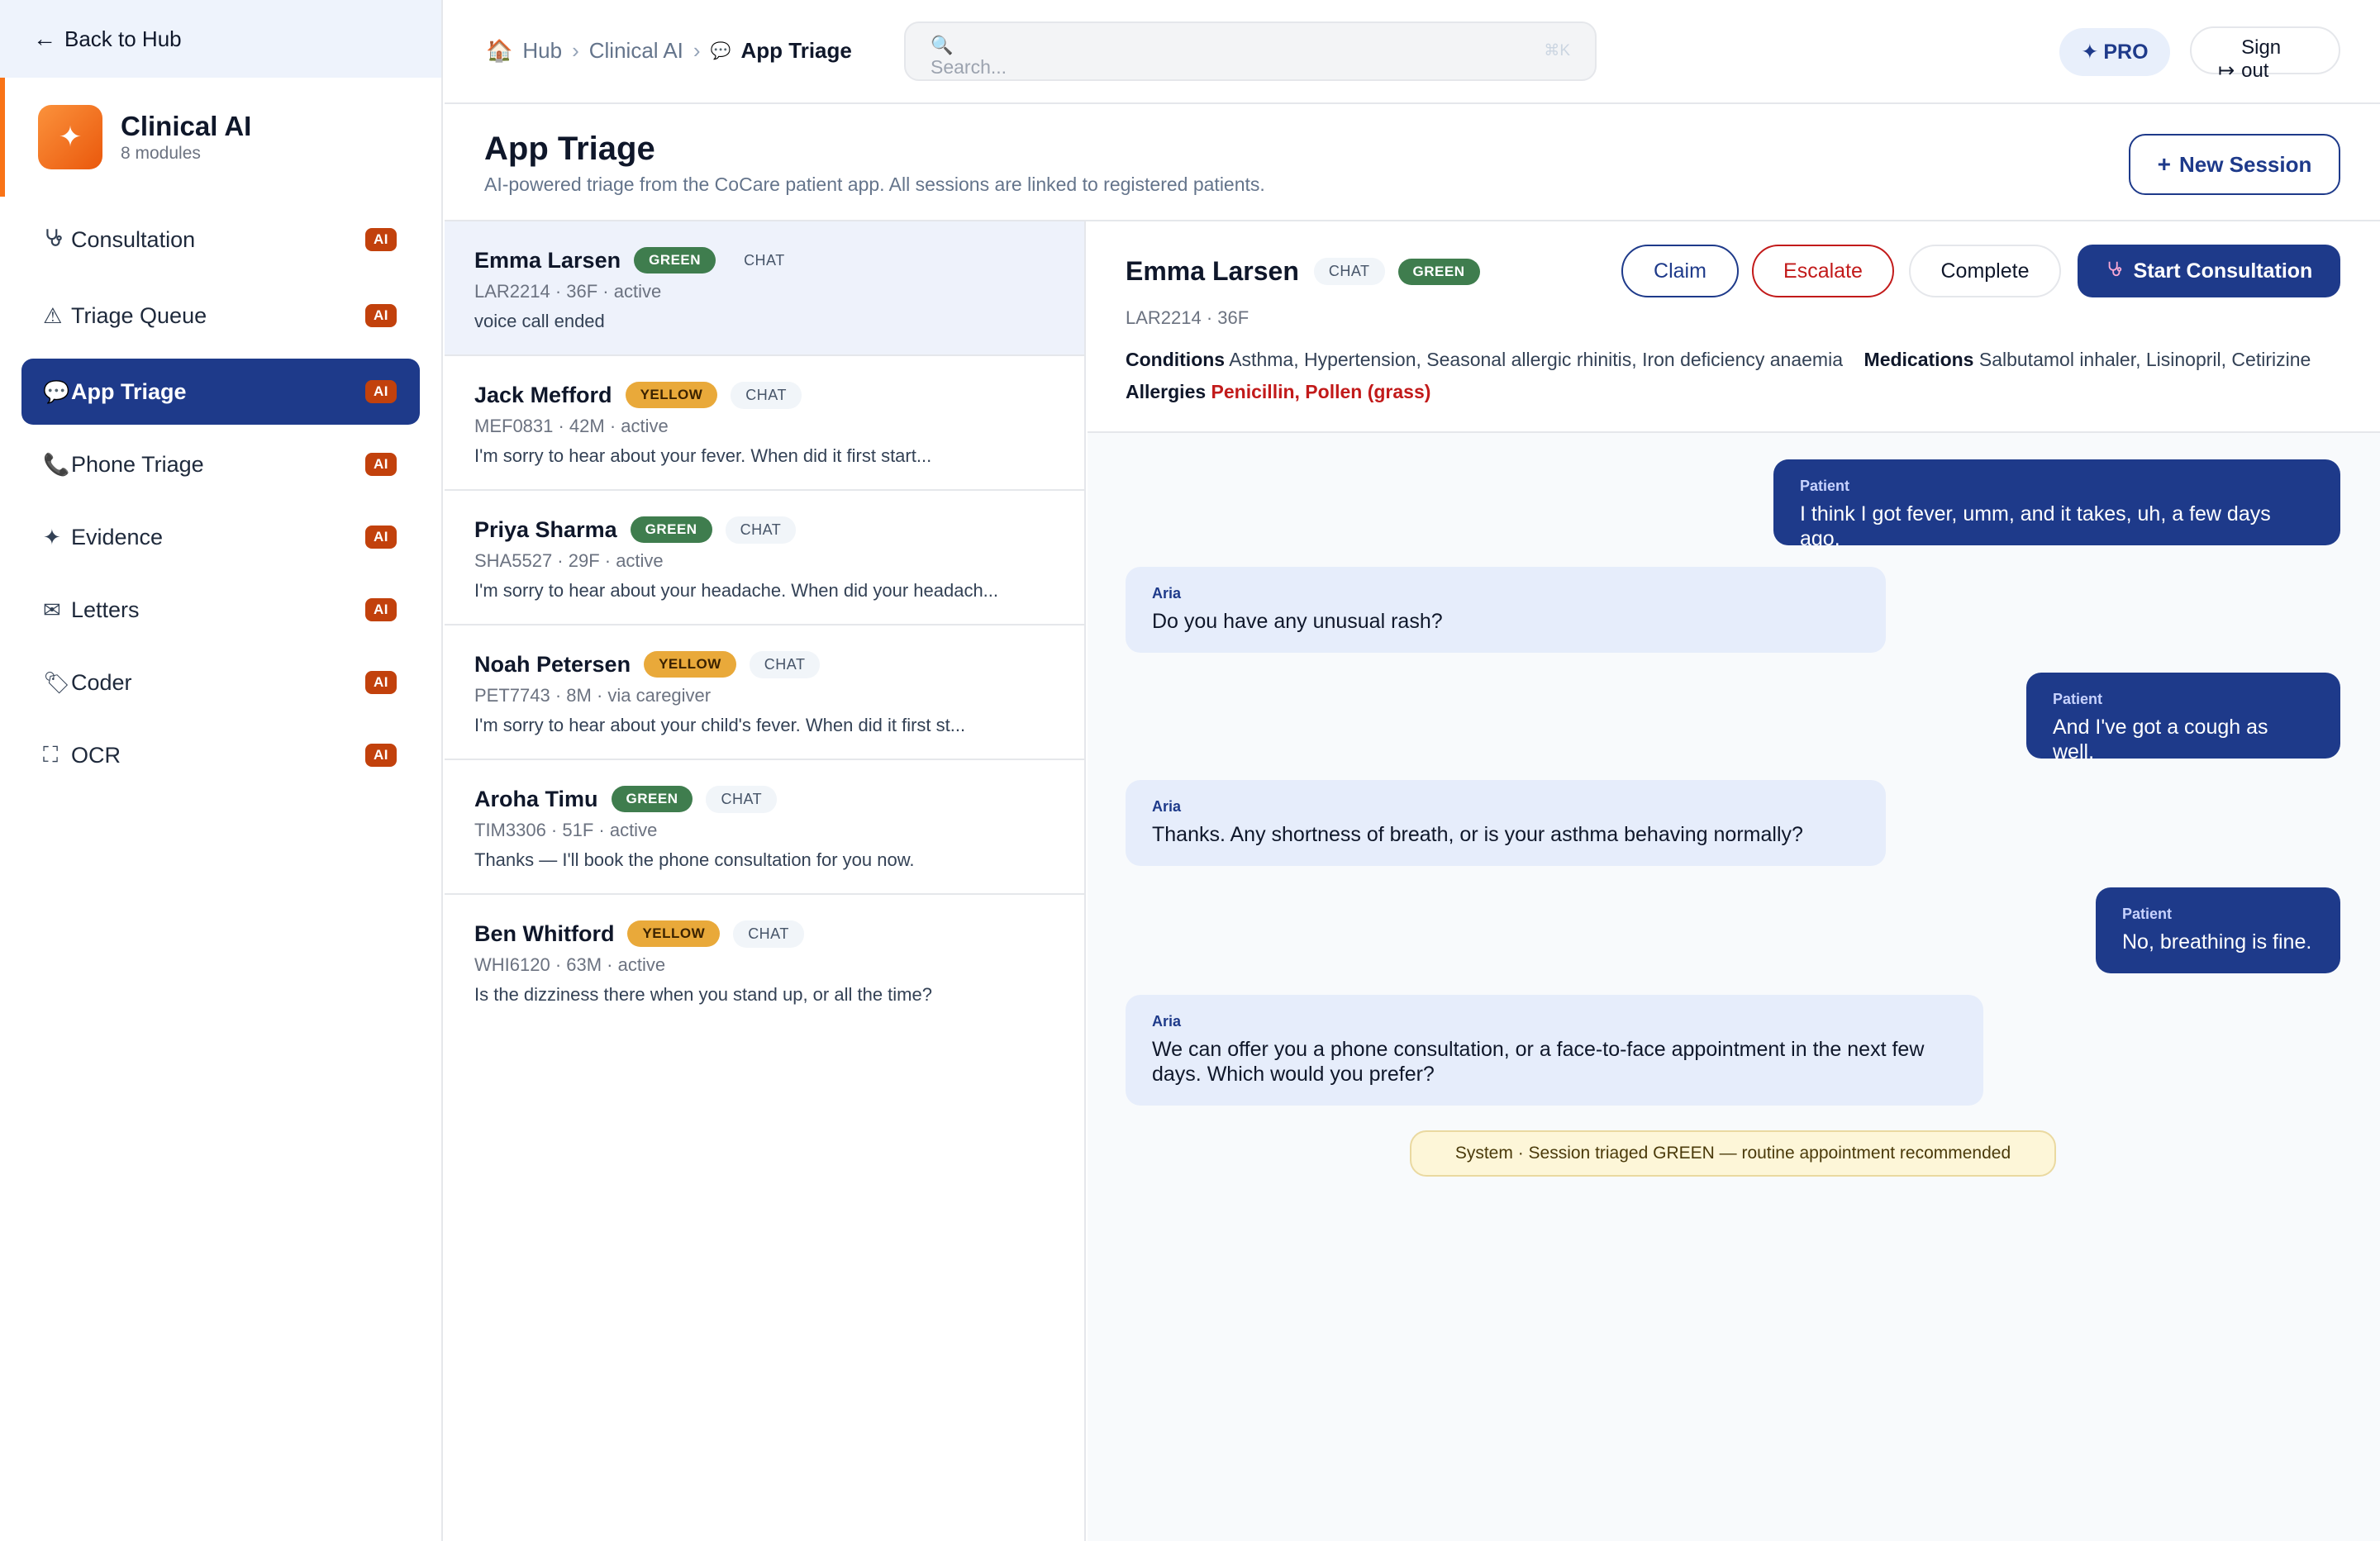 The image size is (2380, 1541). I want to click on page-title: App Triage, so click(569, 149).